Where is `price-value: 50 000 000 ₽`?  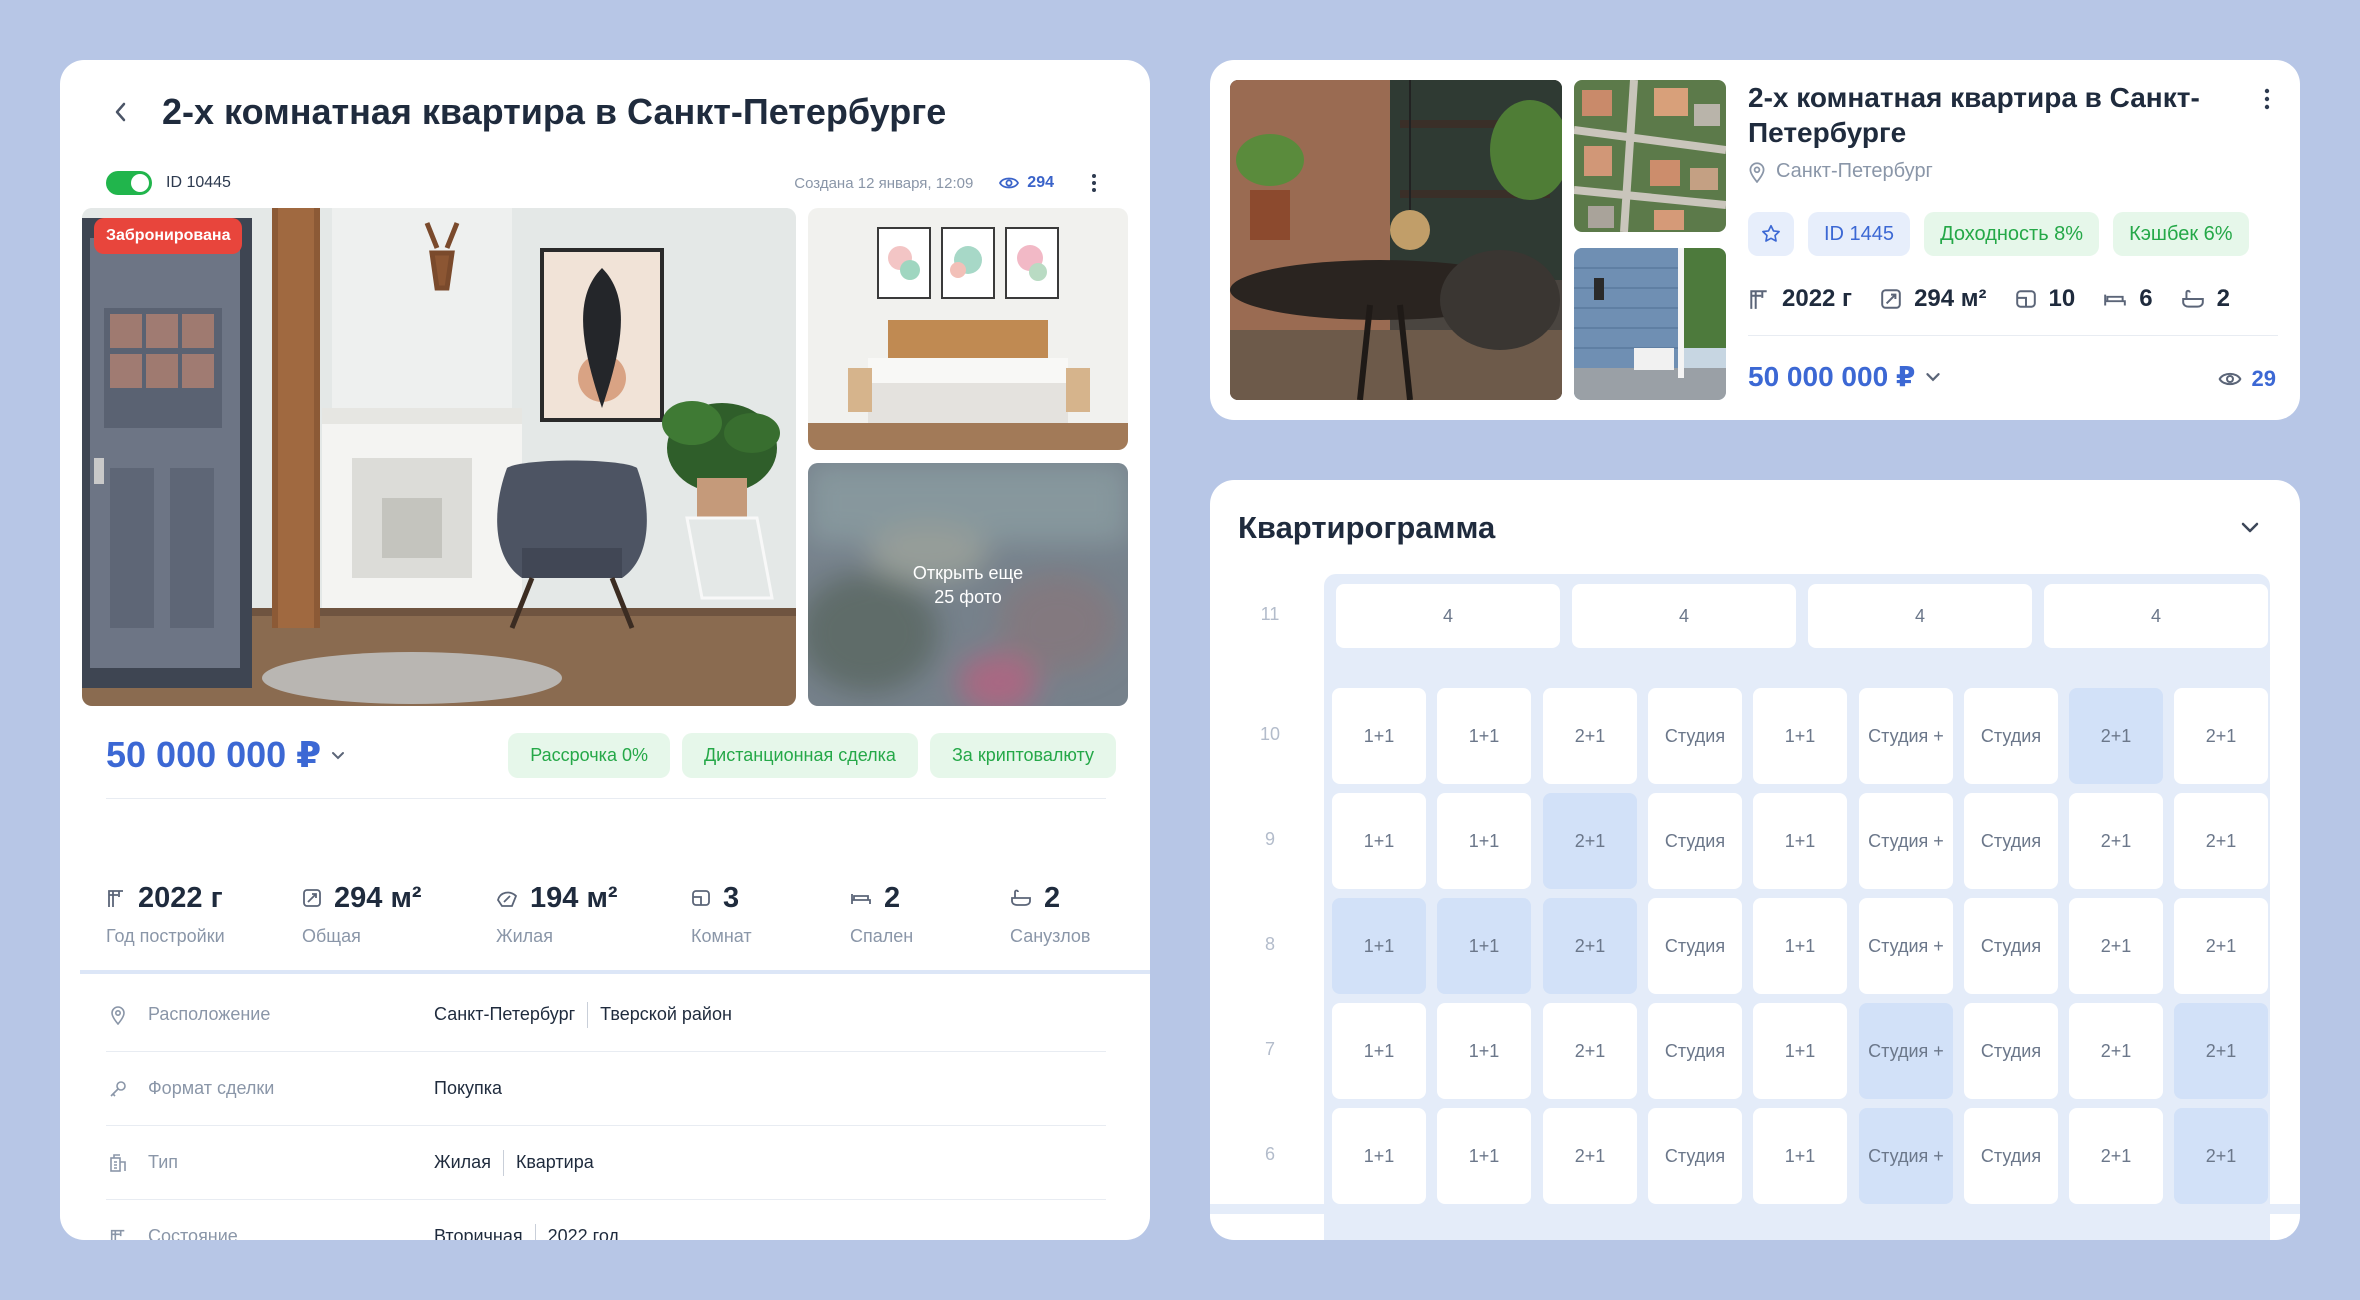
price-value: 50 000 000 ₽ is located at coordinates (214, 754).